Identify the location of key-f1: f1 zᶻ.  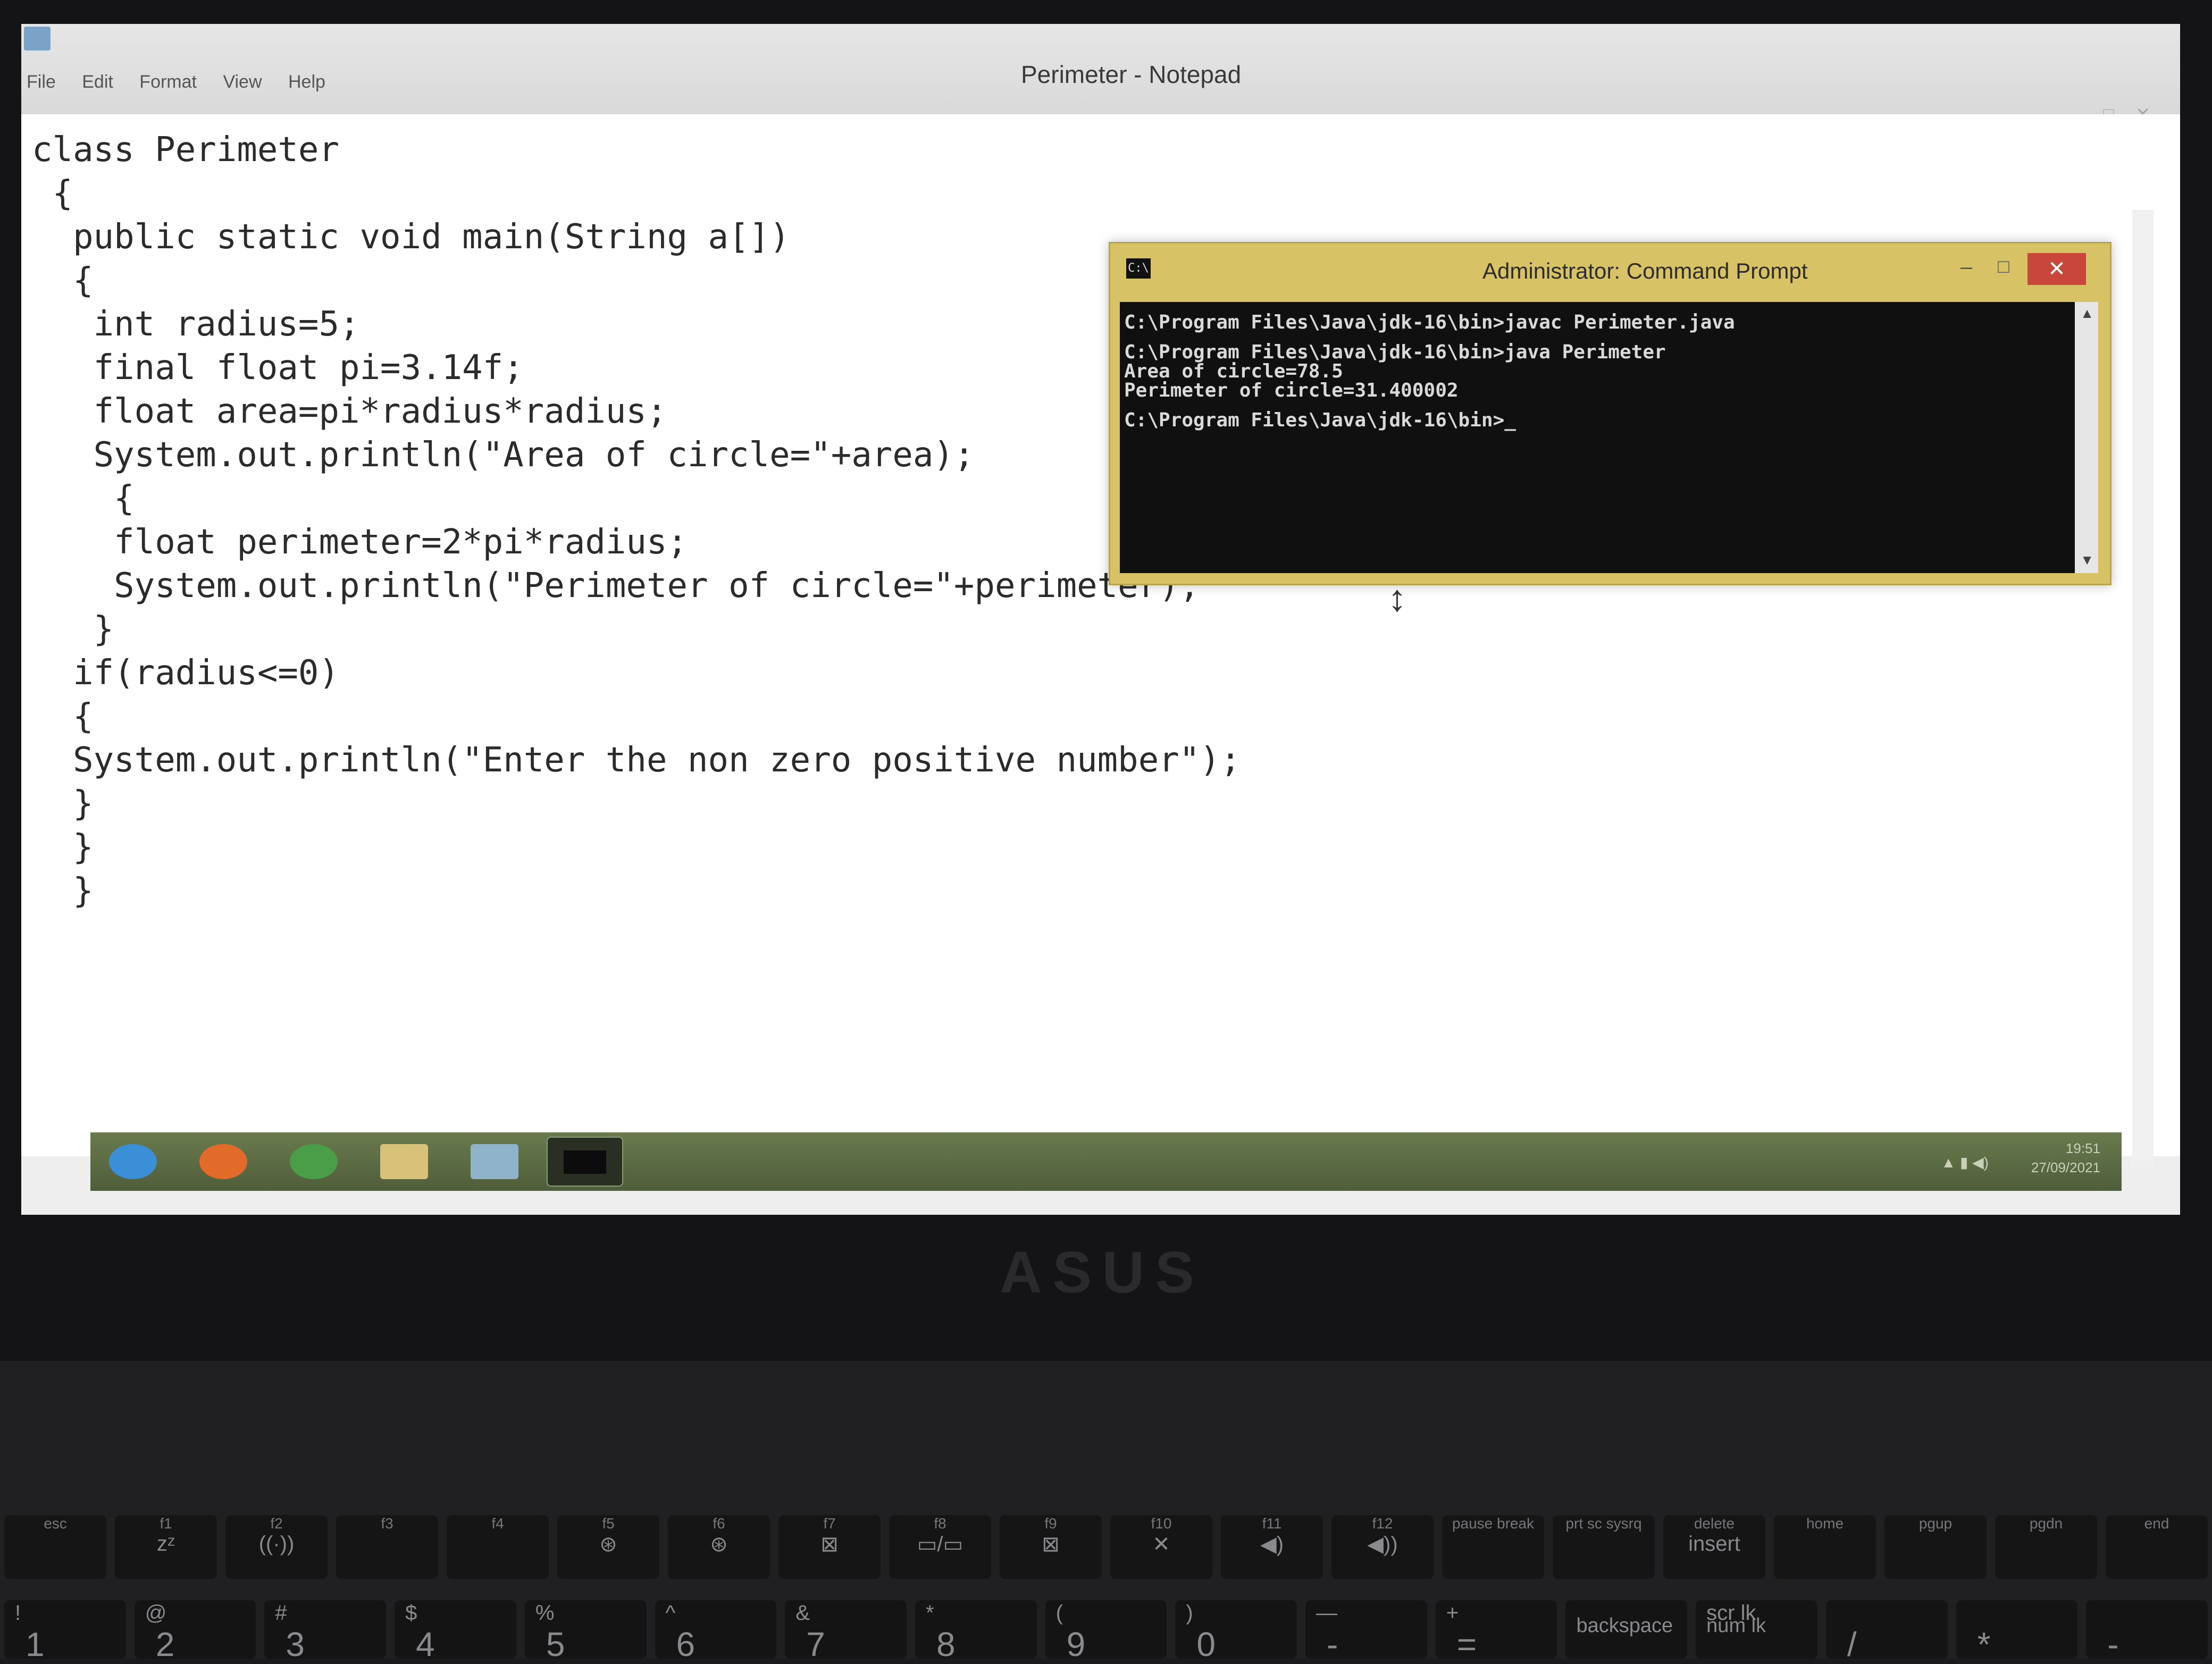
(166, 1547).